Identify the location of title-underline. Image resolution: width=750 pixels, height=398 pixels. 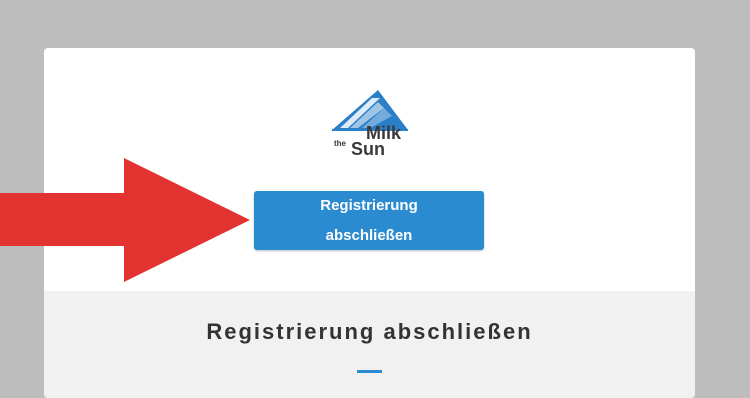
(369, 371).